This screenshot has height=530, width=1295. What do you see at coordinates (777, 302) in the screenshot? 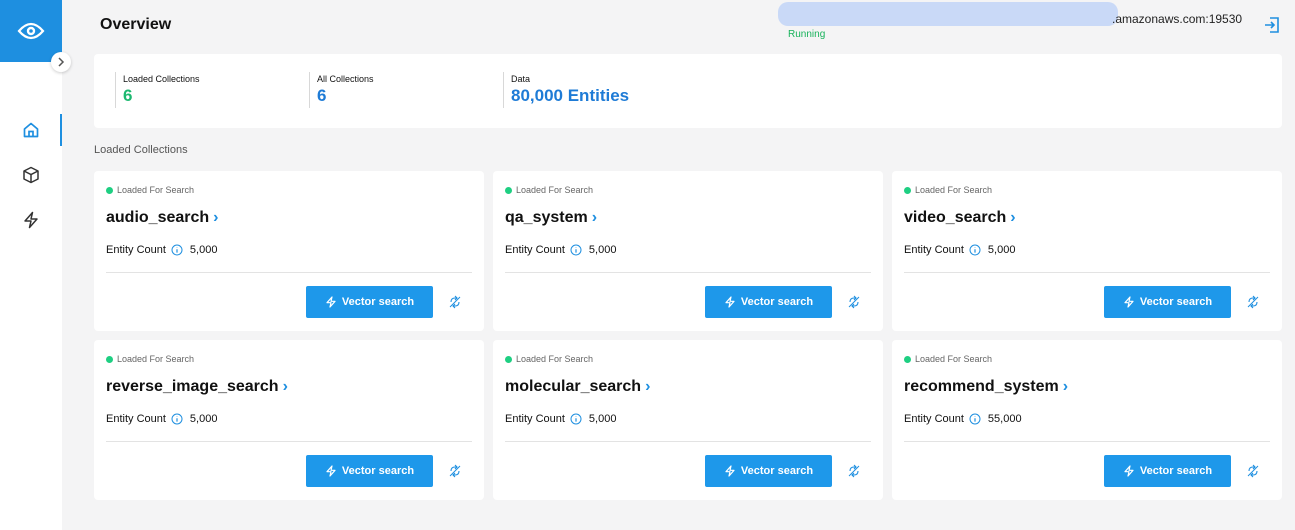
I see `vector-search-label: Vector search` at bounding box center [777, 302].